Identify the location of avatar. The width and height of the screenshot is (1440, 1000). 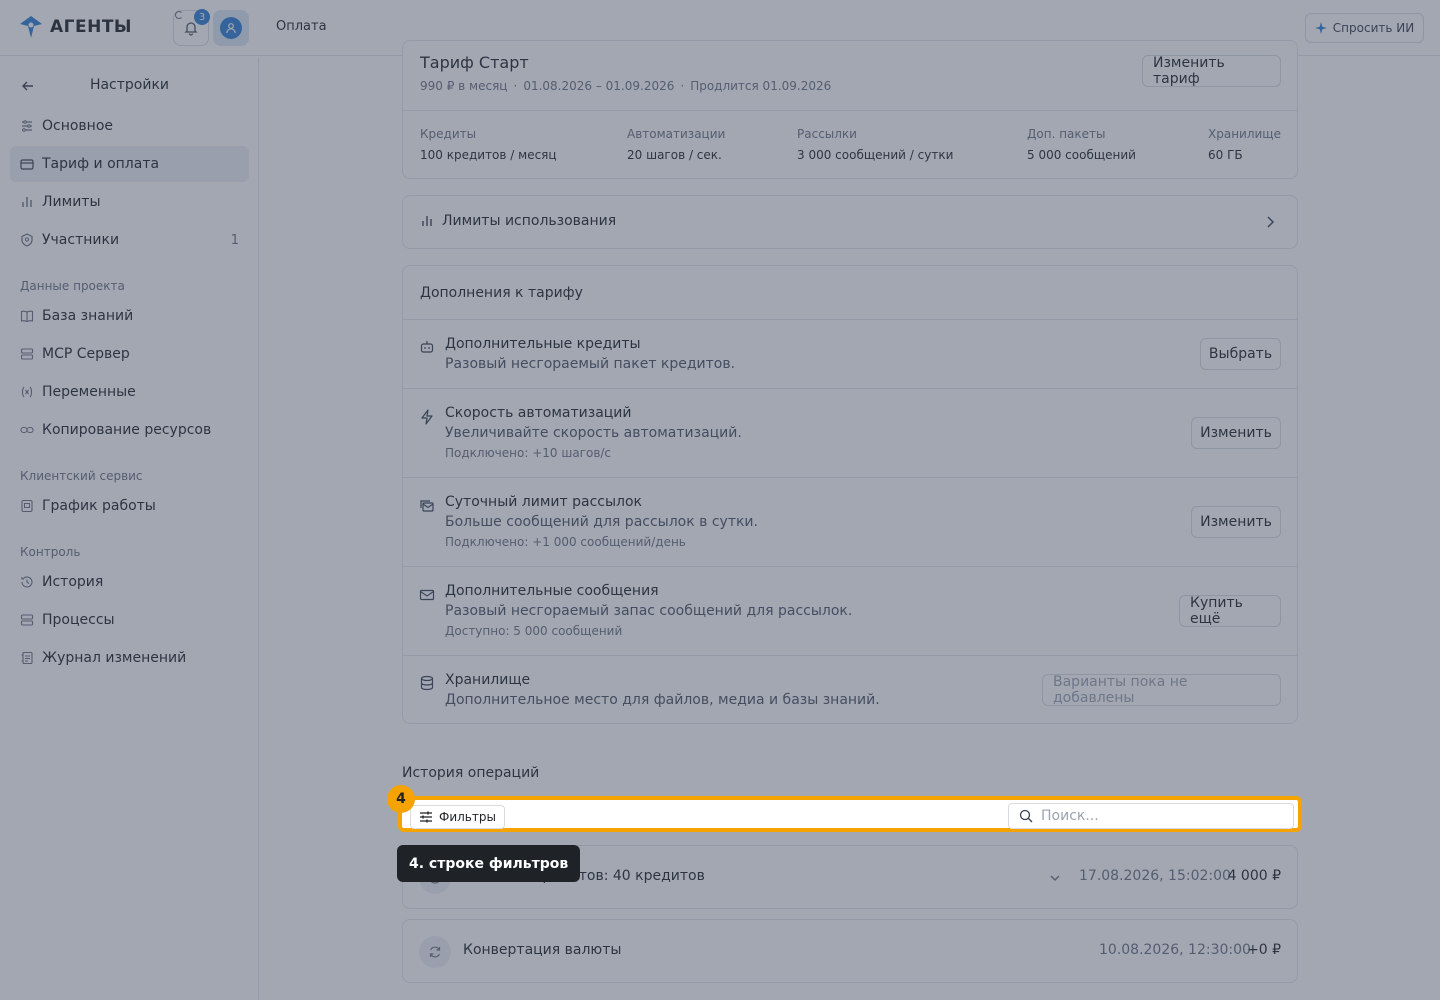
(231, 28).